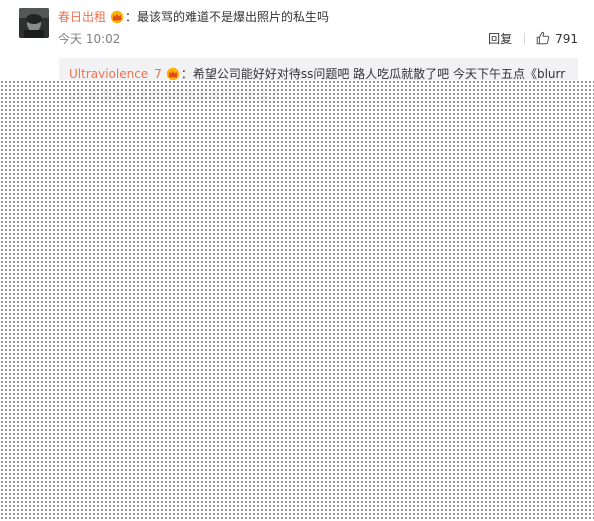 The height and width of the screenshot is (521, 594). I want to click on comment-item: 春日出租 ：最该骂的难道不是爆出照片的私生吗 今天 10:02 回复 791, so click(297, 28).